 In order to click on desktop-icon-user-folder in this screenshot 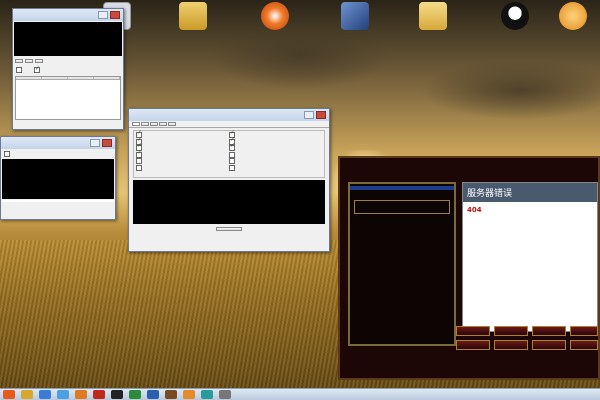, I will do `click(193, 18)`.